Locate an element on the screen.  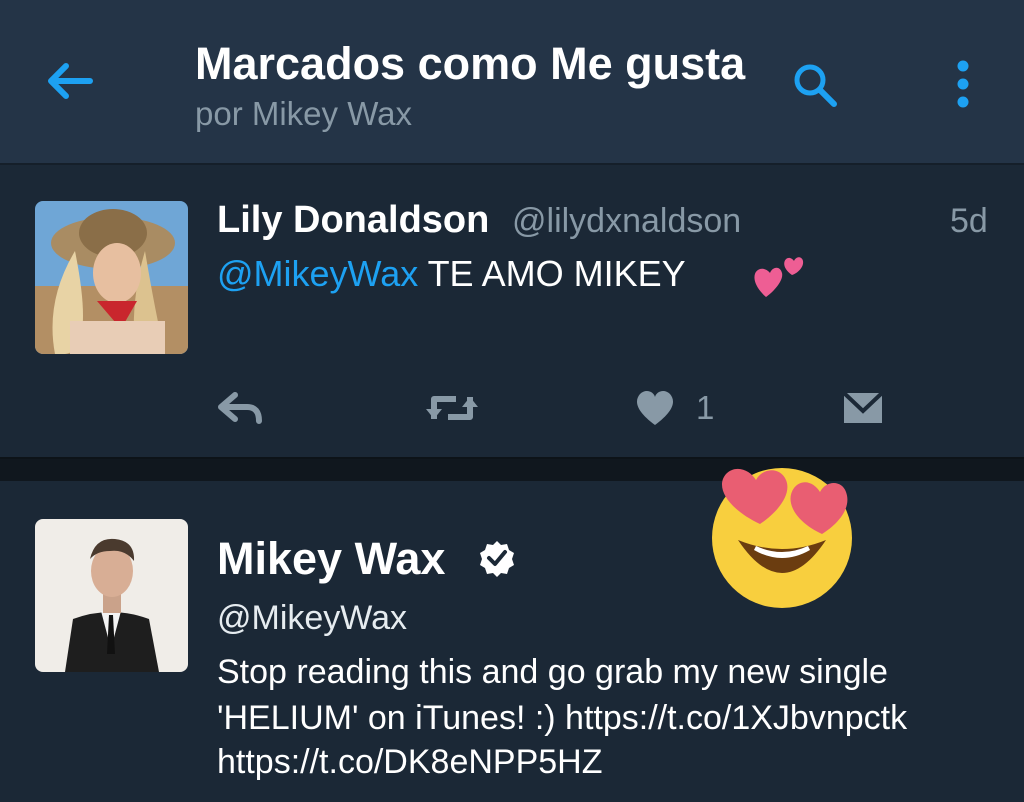
direct-message-button is located at coordinates (863, 408).